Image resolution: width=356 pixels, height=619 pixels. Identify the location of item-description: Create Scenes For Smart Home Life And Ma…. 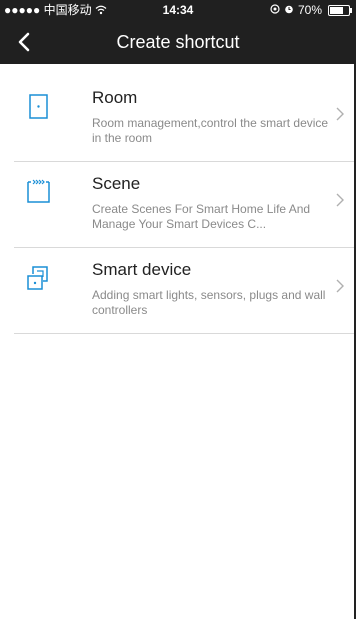
(201, 216).